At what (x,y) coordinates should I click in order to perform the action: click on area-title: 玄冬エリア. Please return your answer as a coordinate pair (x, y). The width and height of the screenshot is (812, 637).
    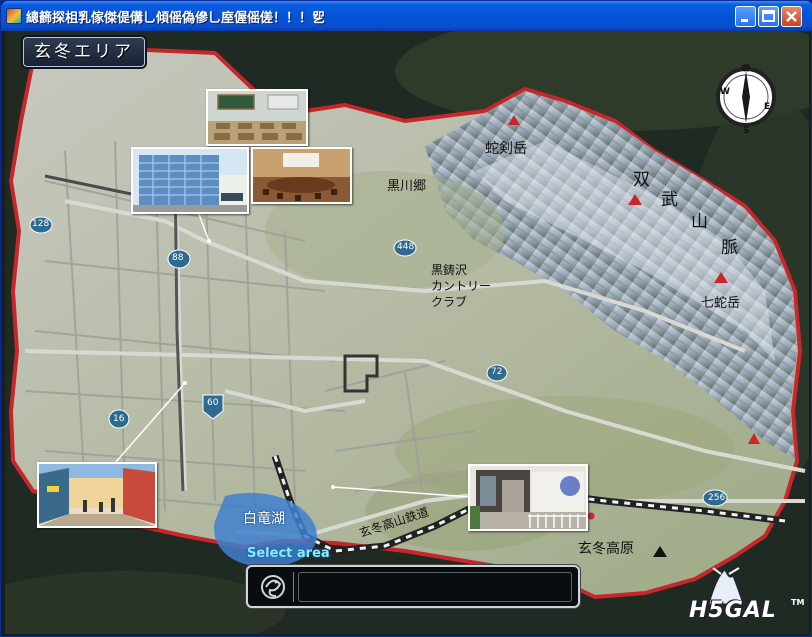
    Looking at the image, I should click on (84, 52).